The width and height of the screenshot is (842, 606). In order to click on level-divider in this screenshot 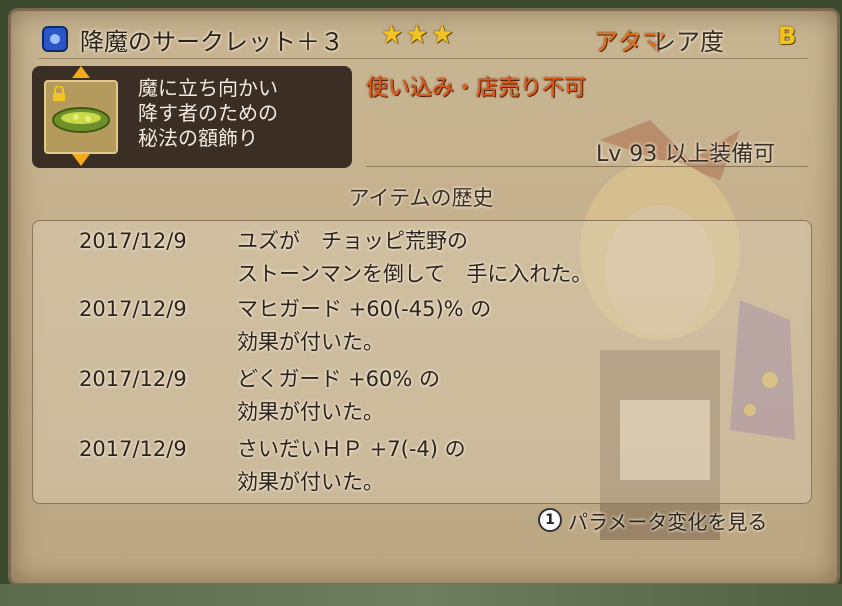, I will do `click(587, 166)`.